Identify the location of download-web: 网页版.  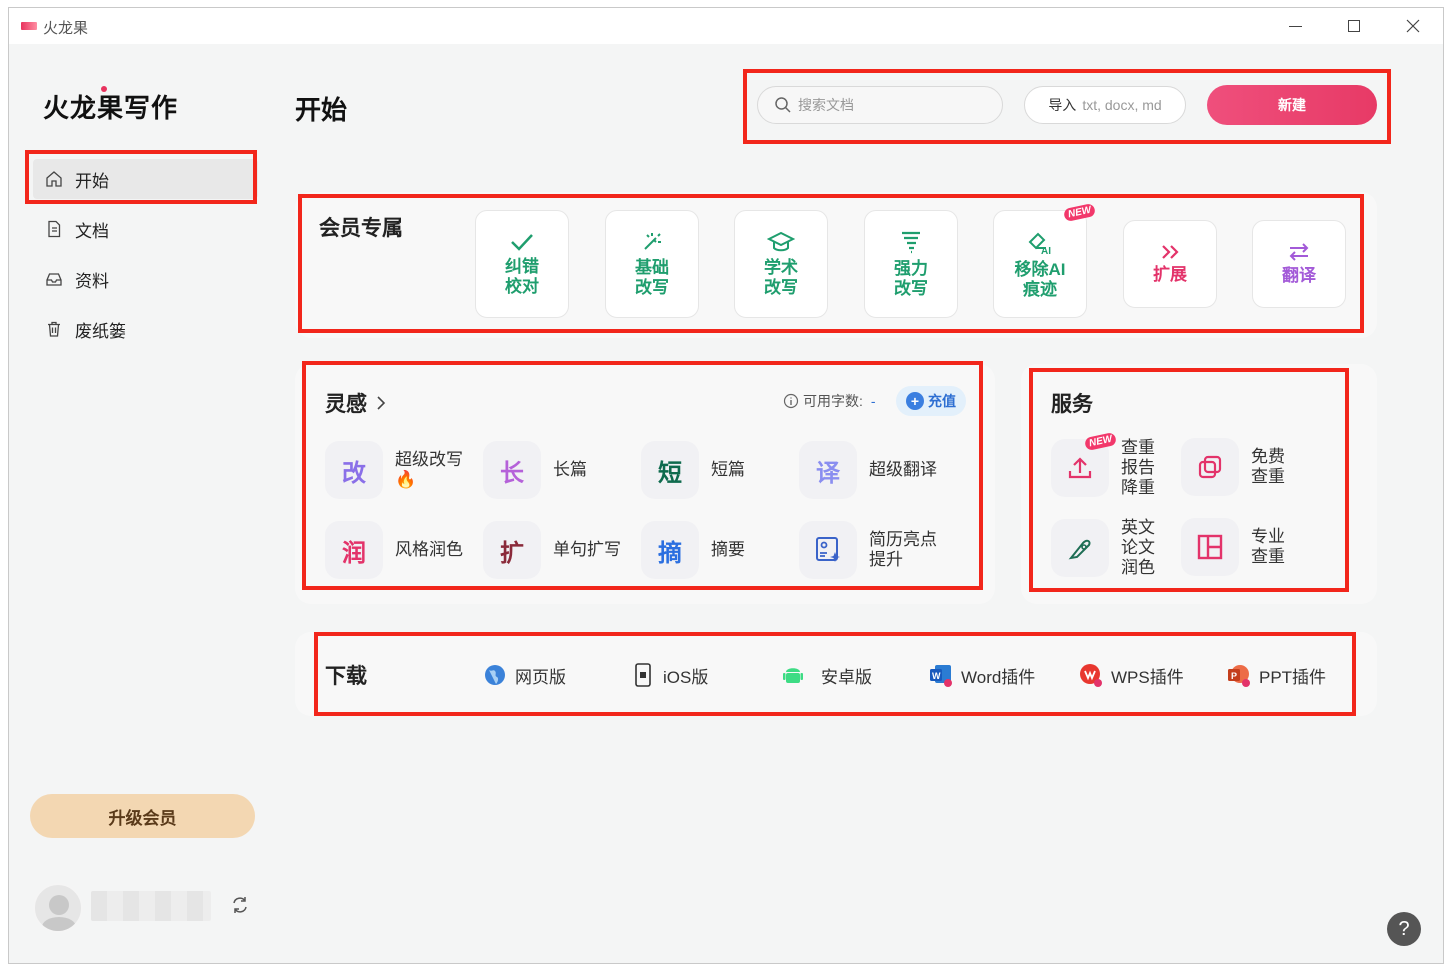
(524, 675).